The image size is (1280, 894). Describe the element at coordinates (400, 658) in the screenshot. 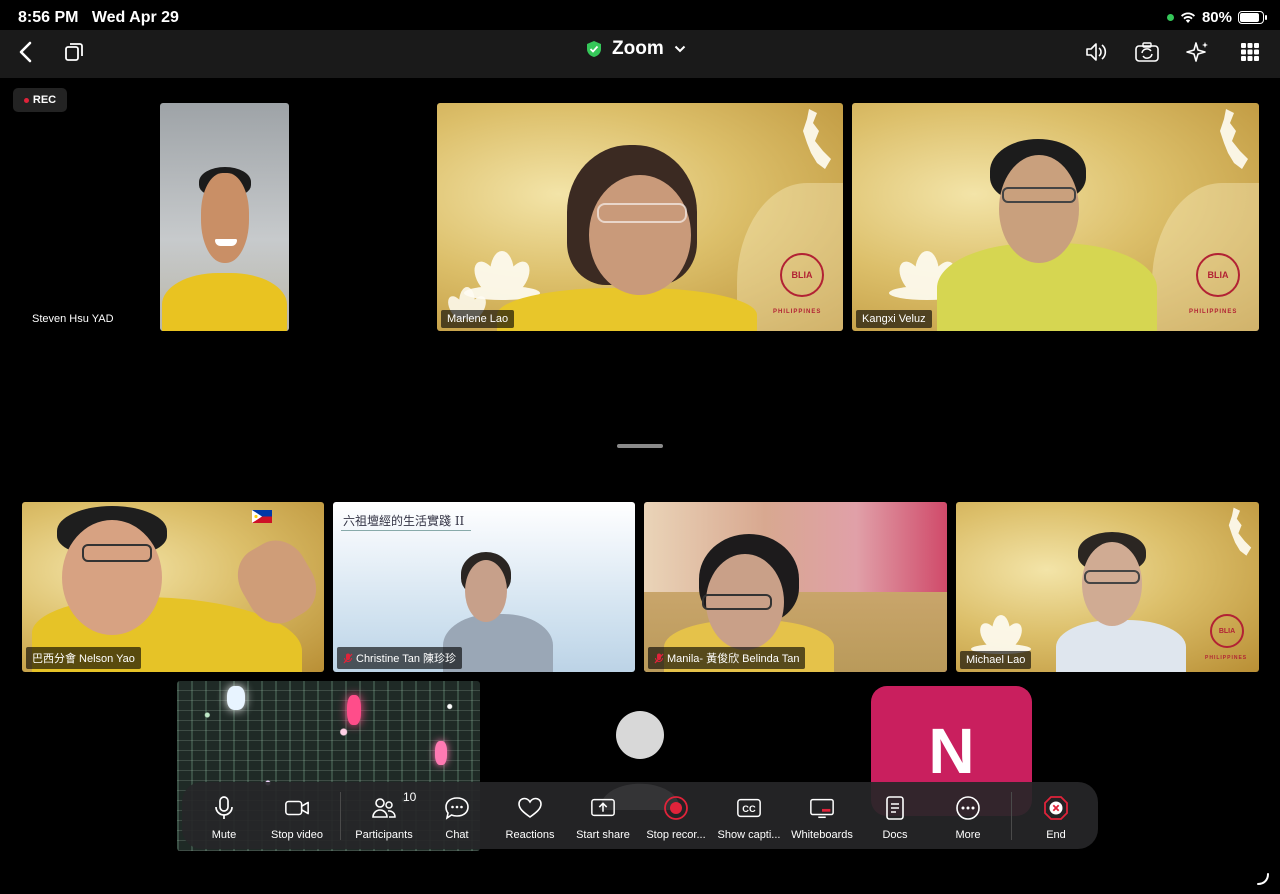

I see `participant-name-bar: Christine Tan 陳珍珍` at that location.